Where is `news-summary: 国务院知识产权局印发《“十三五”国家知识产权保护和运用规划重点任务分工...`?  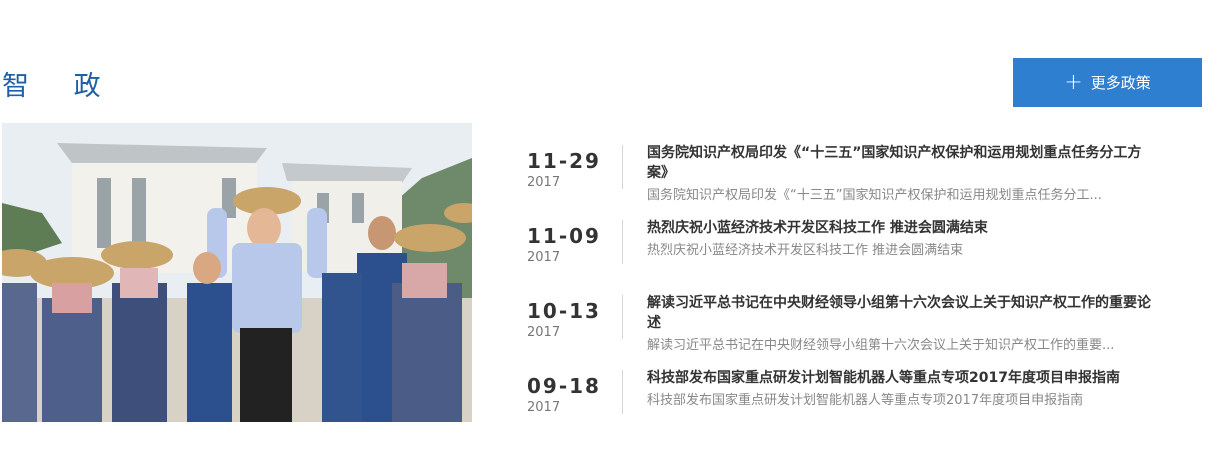 news-summary: 国务院知识产权局印发《“十三五”国家知识产权保护和运用规划重点任务分工... is located at coordinates (904, 196).